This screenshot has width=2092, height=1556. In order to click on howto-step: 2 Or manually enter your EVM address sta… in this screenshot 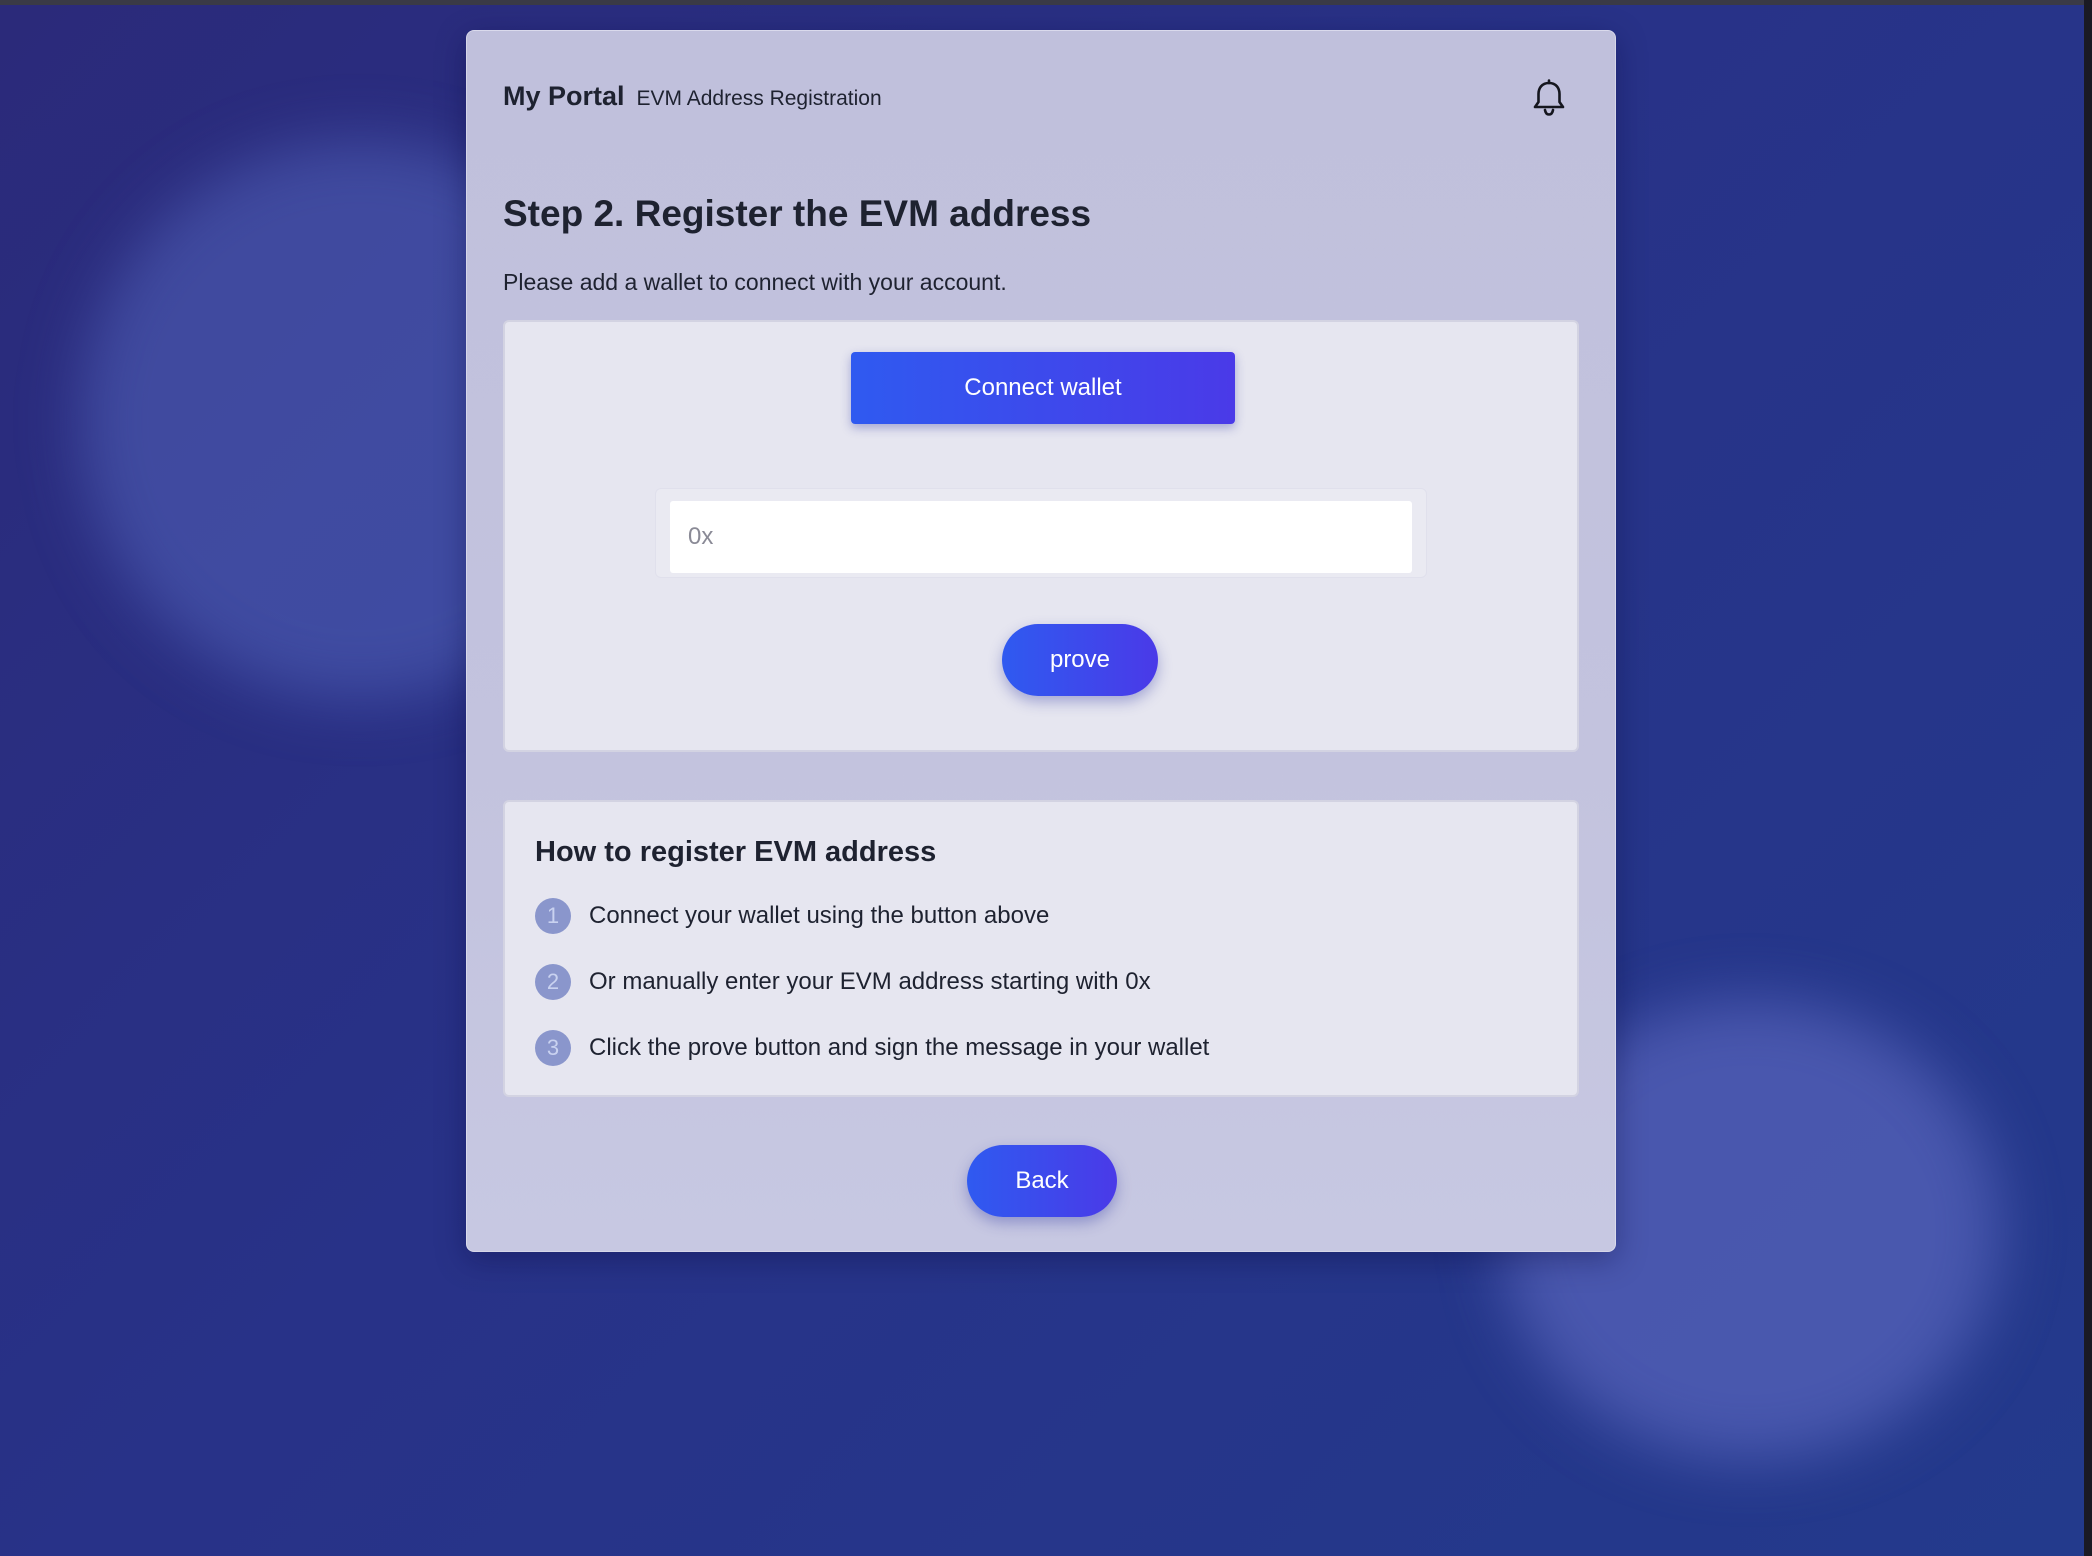, I will do `click(872, 982)`.